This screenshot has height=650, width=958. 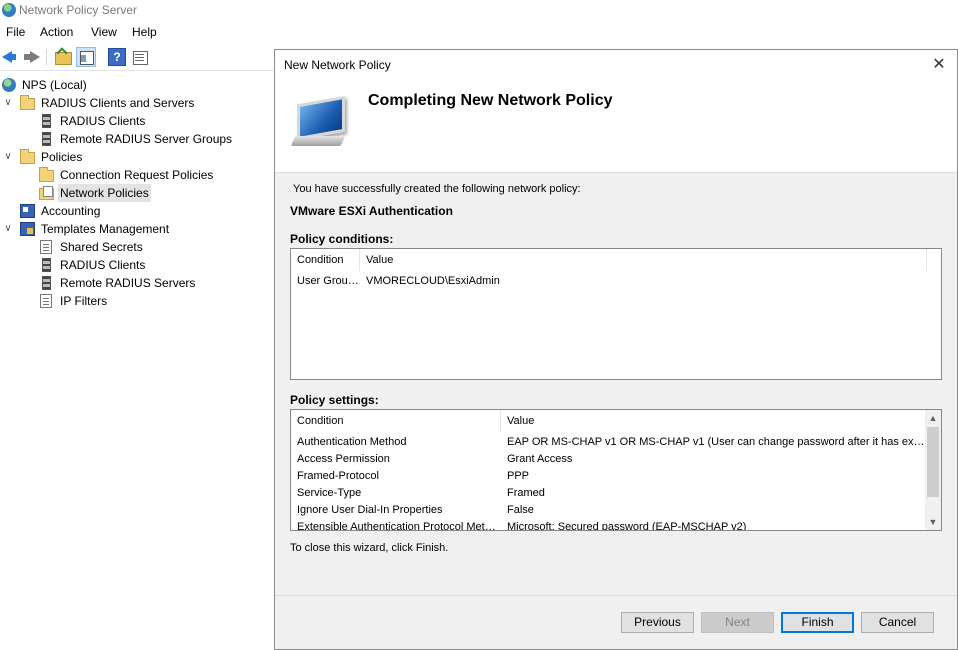 I want to click on menu-bar: File Action View Help, so click(x=479, y=32).